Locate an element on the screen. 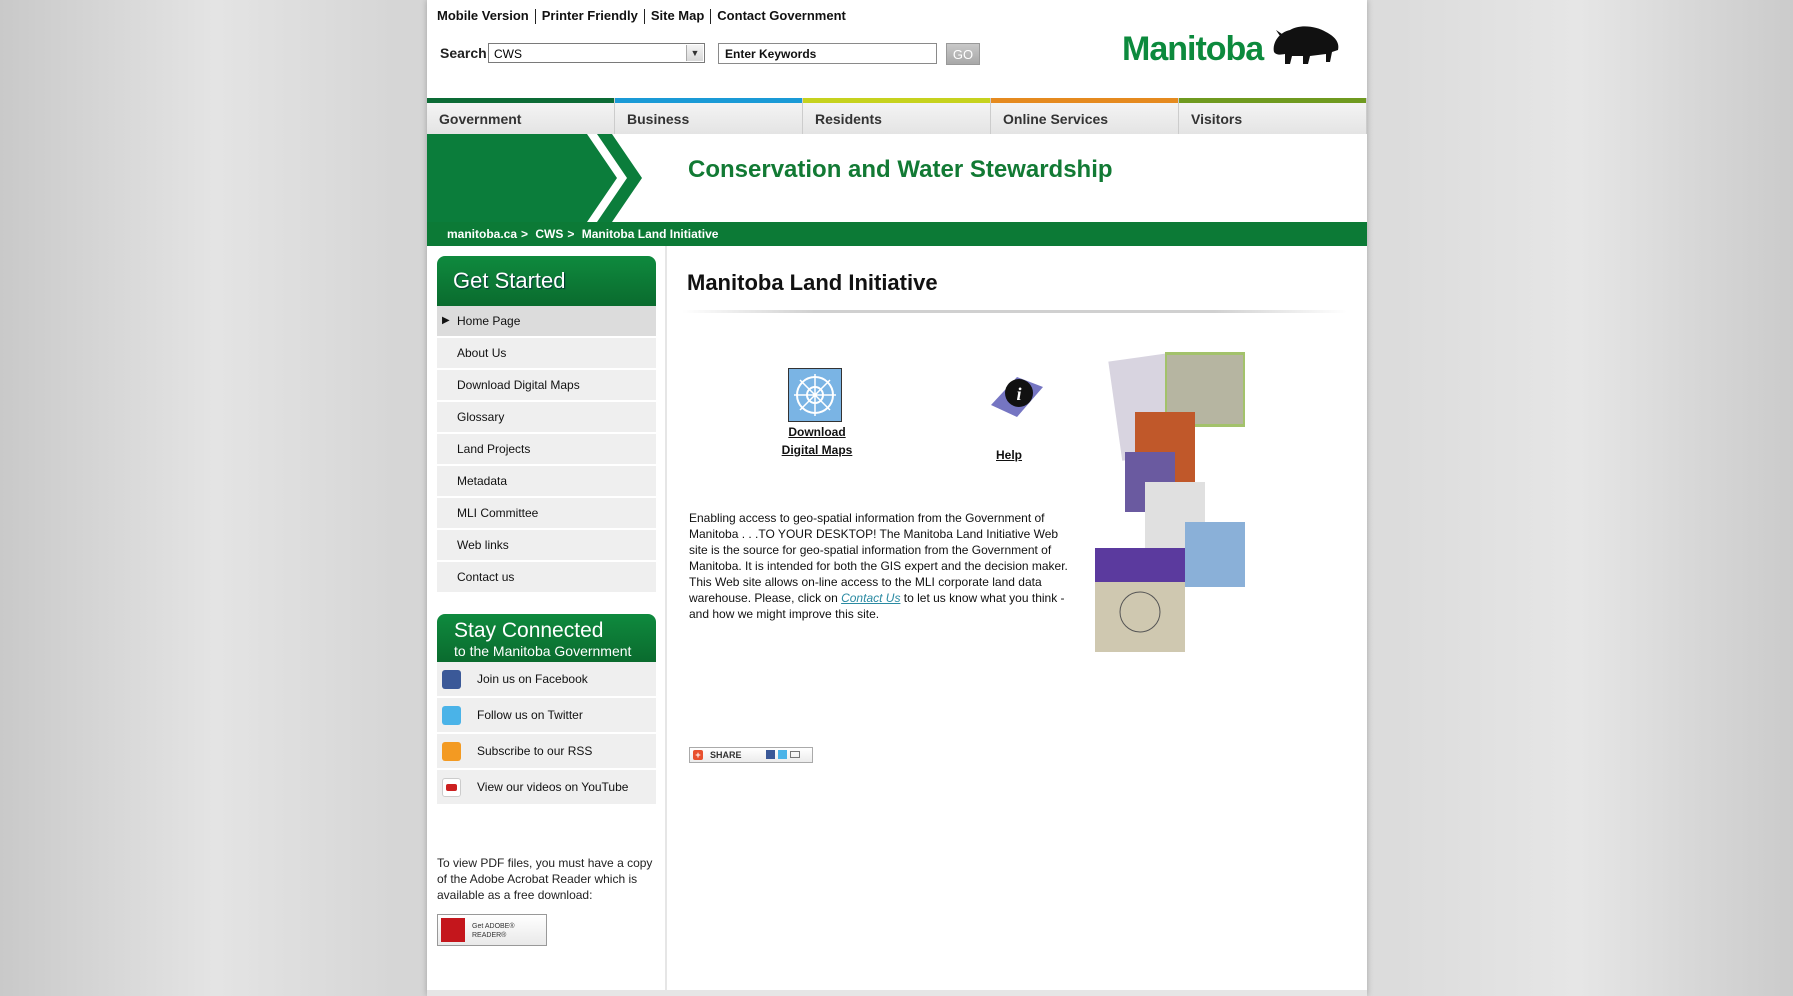 The height and width of the screenshot is (996, 1793). sidebar-item-land-projects: Land Projects is located at coordinates (546, 450).